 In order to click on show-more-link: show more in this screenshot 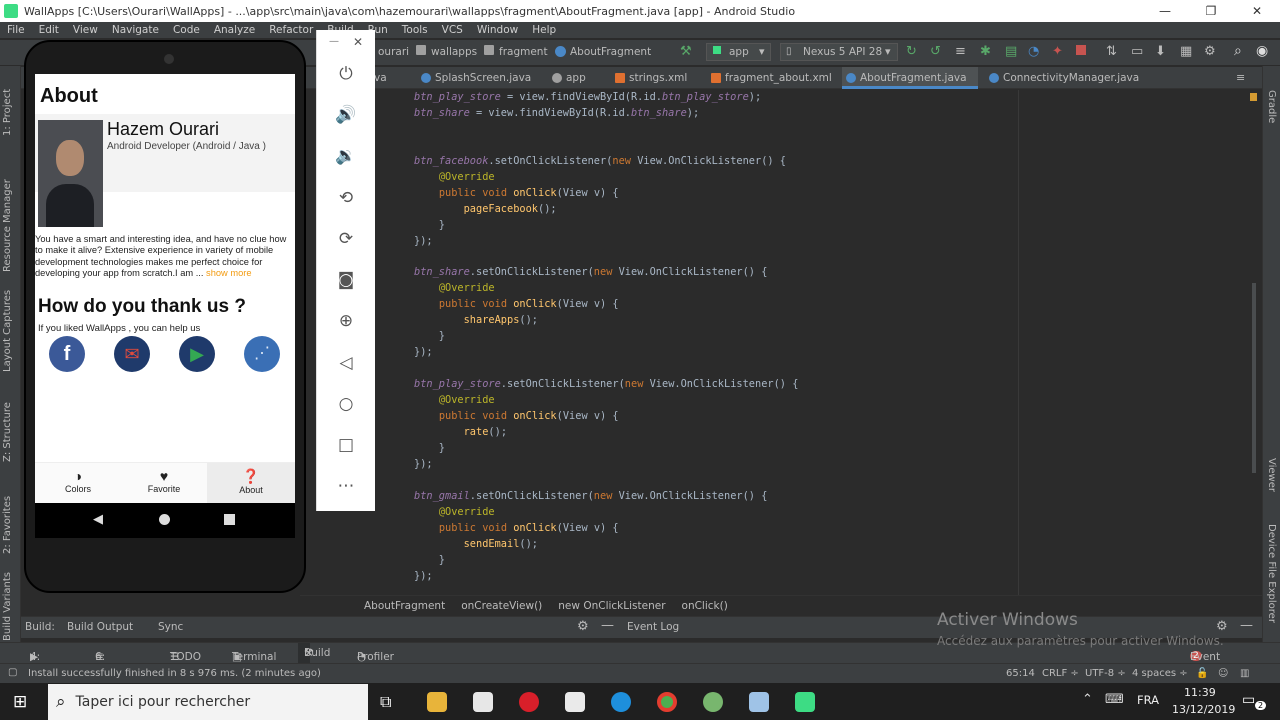, I will do `click(228, 273)`.